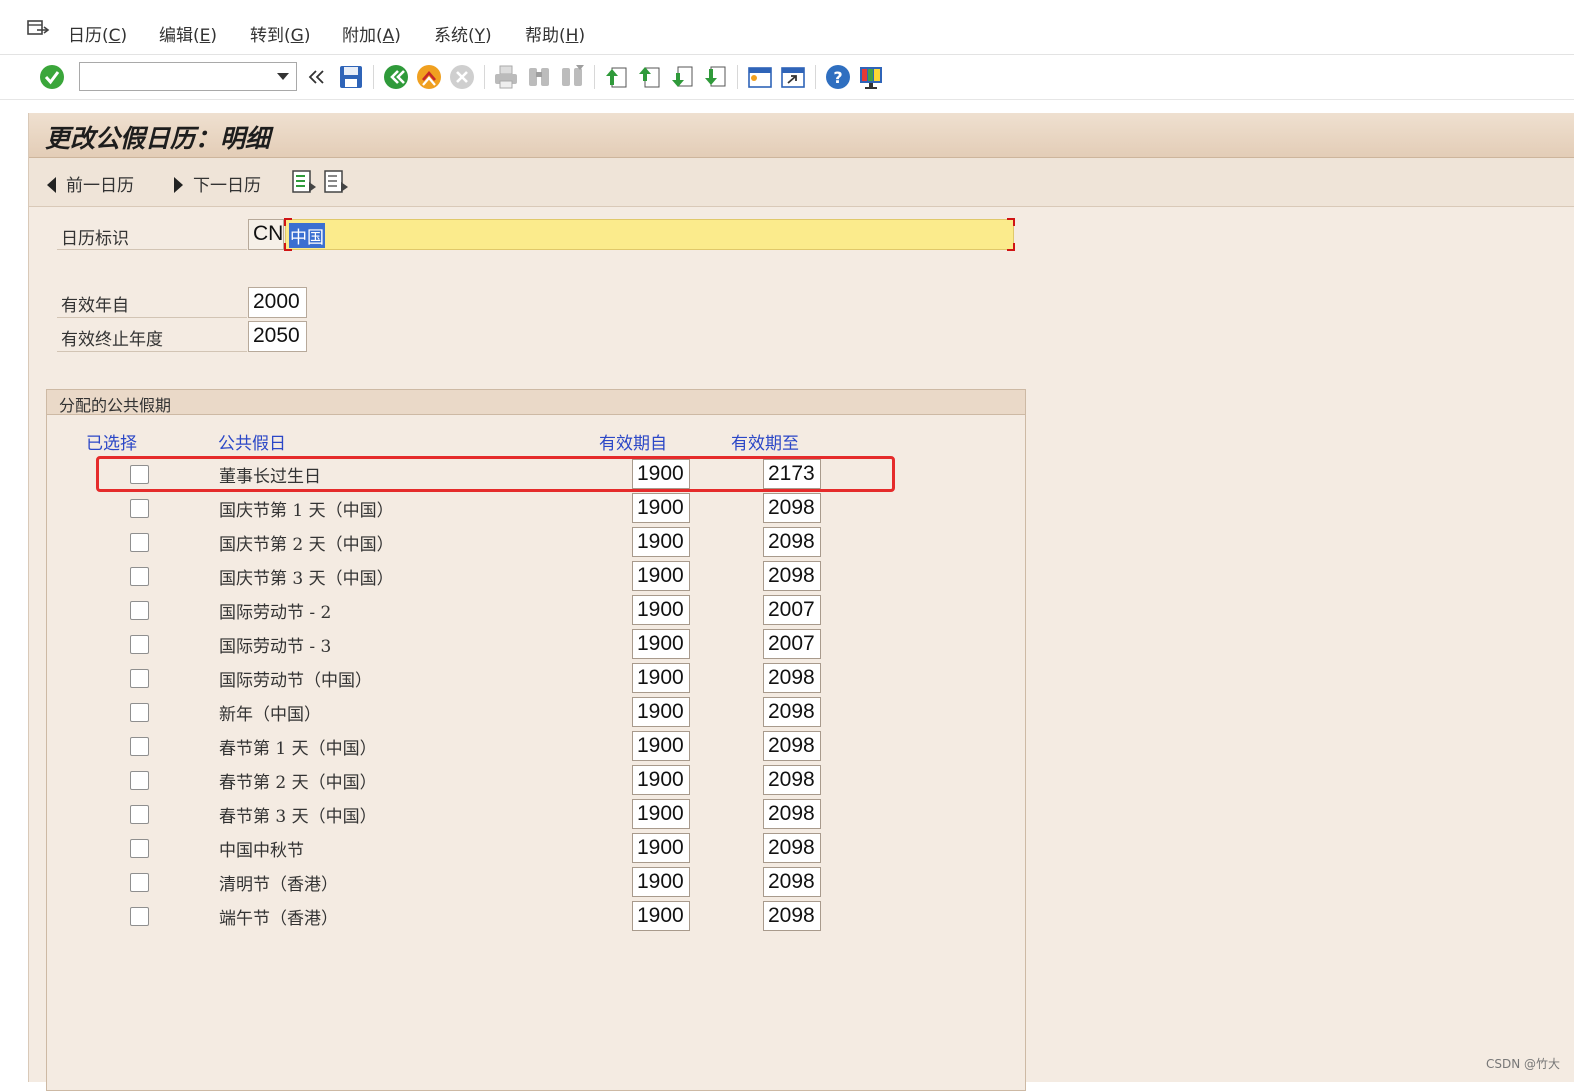 This screenshot has height=1091, width=1574. I want to click on column-header-holiday: 公共假日, so click(252, 441).